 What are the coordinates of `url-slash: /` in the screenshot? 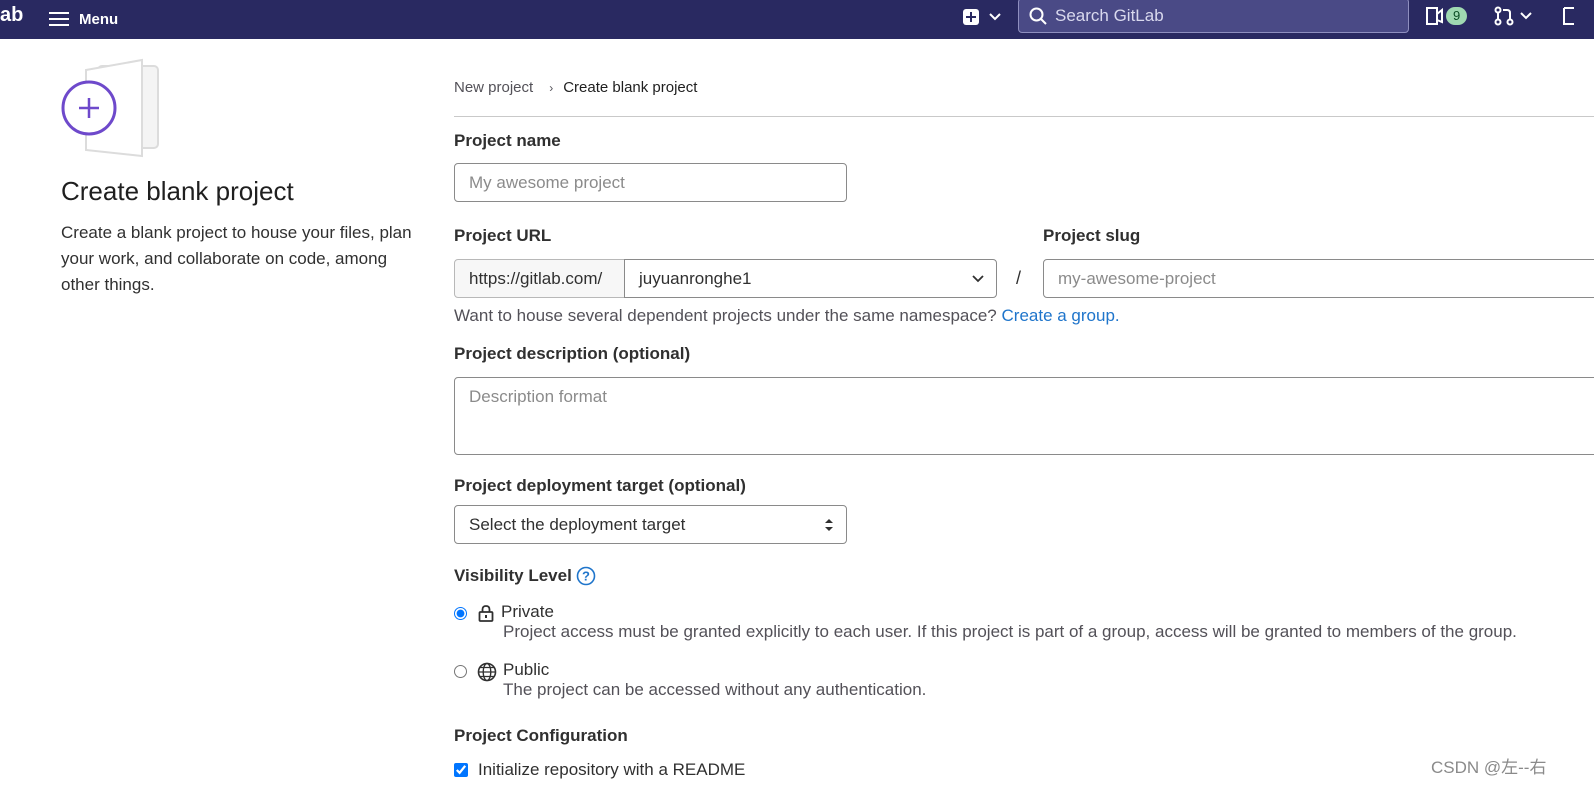 It's located at (1019, 278).